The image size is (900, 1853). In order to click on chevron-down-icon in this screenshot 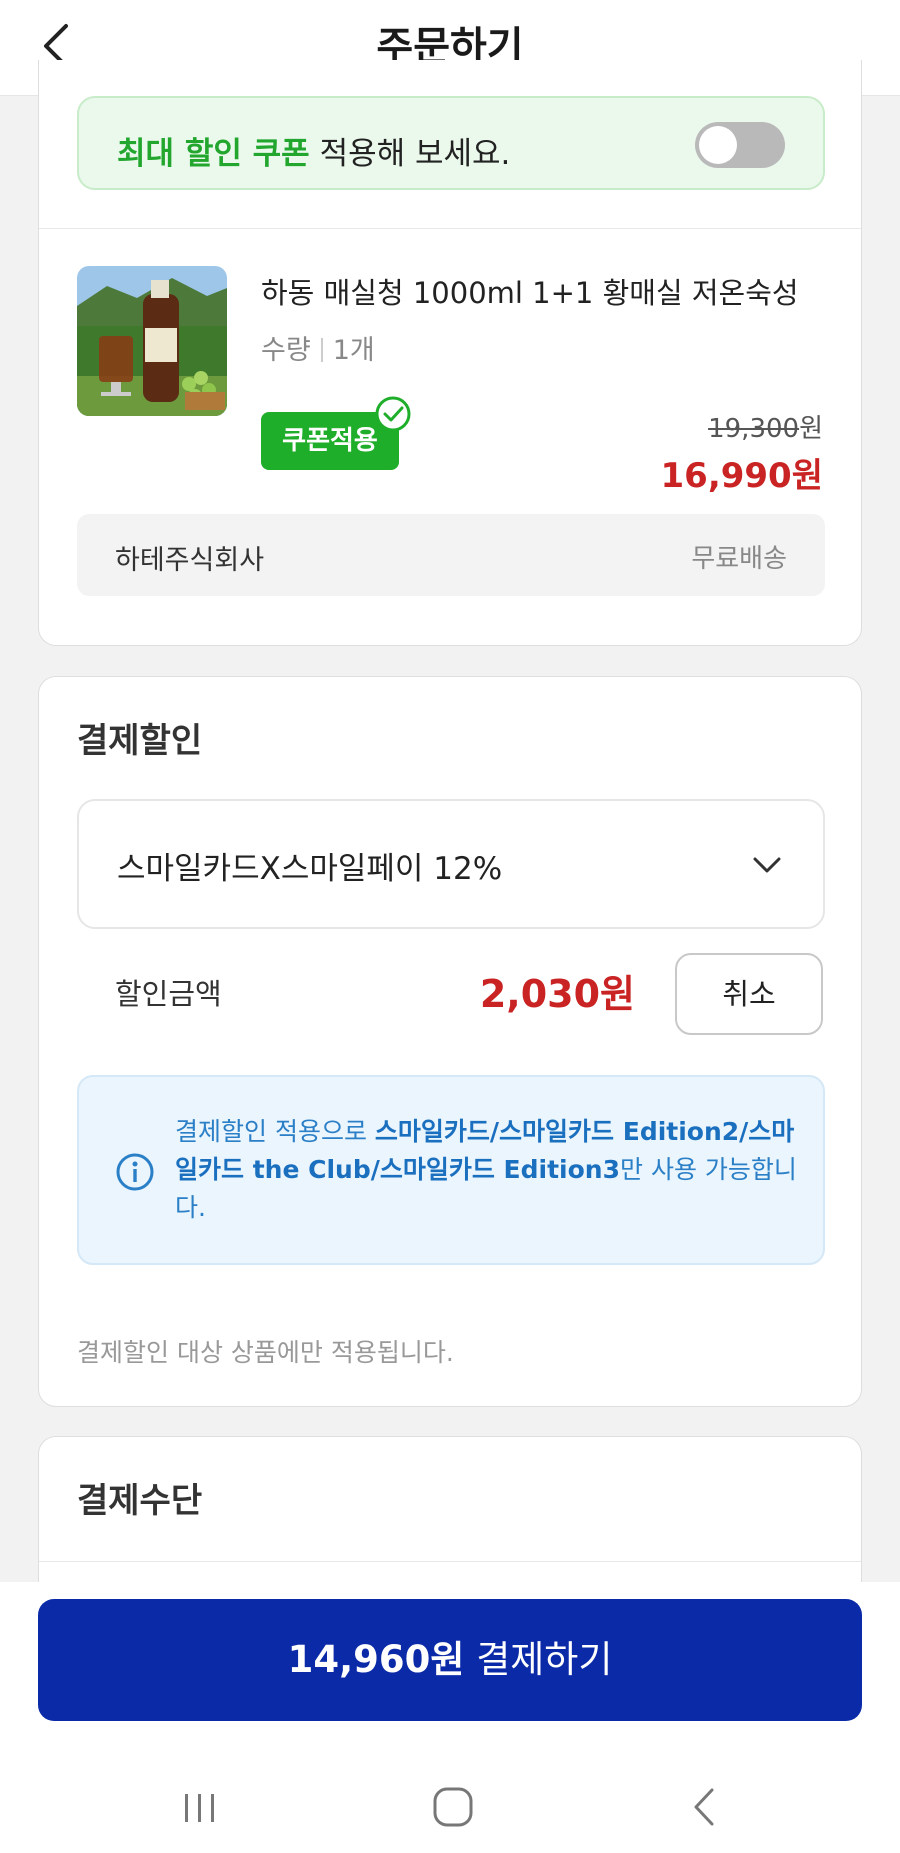, I will do `click(767, 865)`.